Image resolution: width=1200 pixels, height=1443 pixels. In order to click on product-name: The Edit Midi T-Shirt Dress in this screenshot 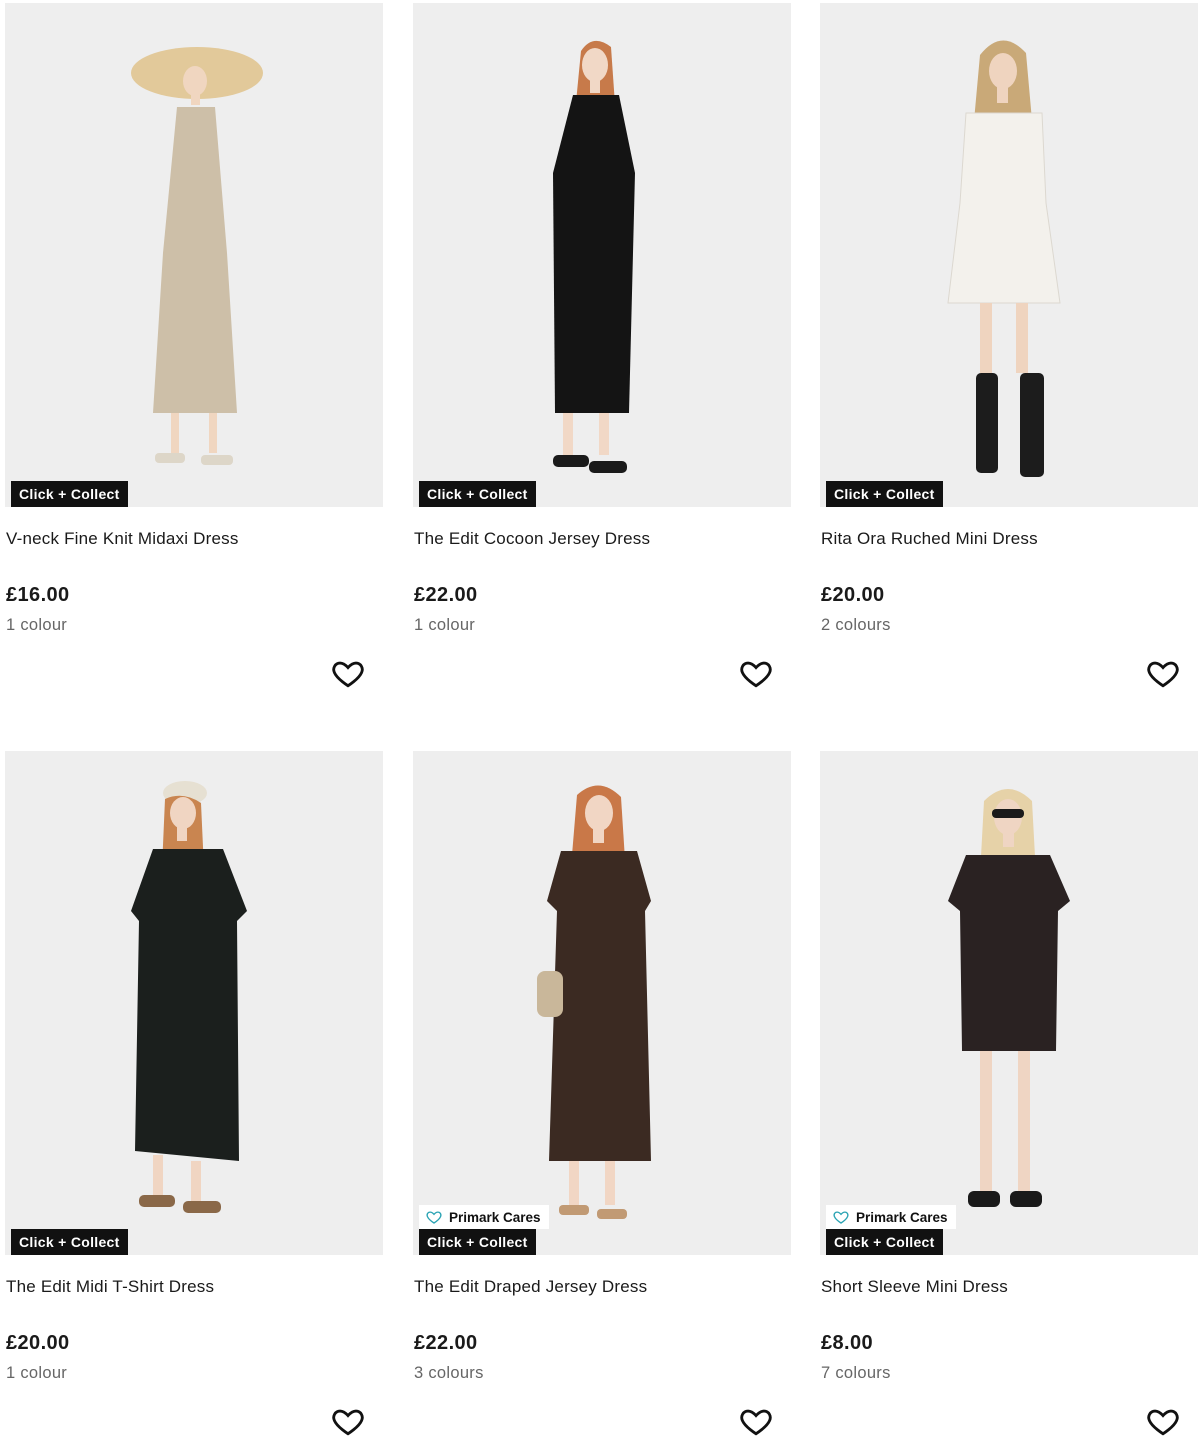, I will do `click(110, 1287)`.